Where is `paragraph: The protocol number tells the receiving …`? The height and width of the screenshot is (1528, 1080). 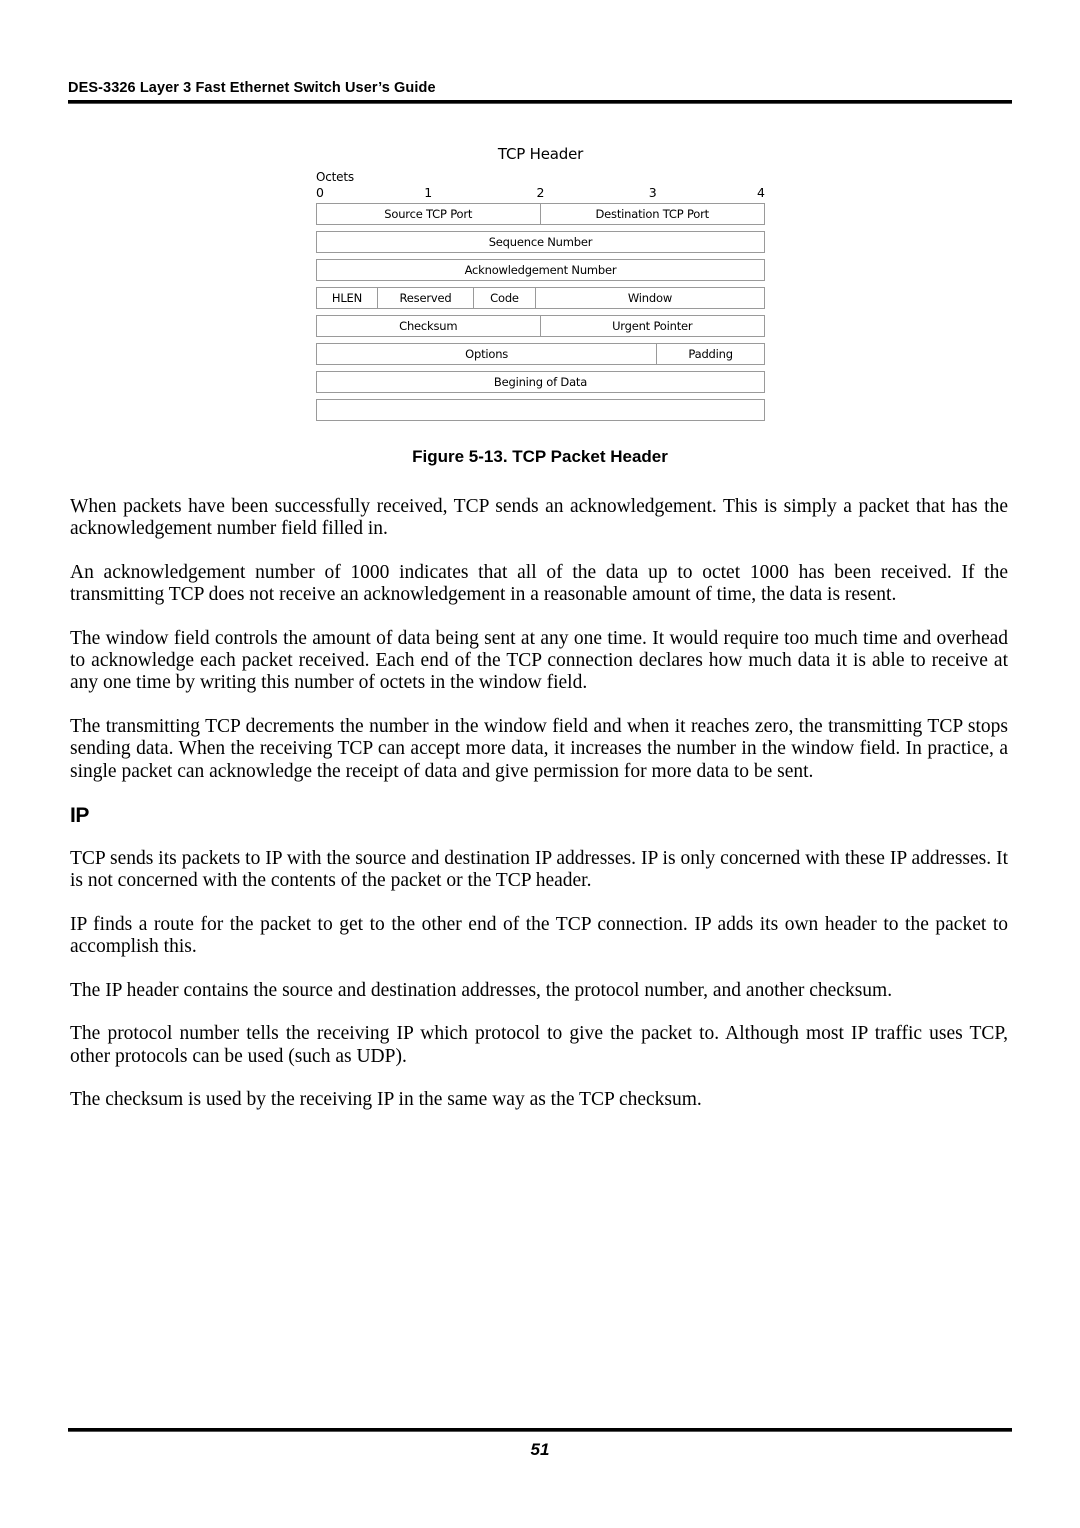
paragraph: The protocol number tells the receiving … is located at coordinates (539, 1045).